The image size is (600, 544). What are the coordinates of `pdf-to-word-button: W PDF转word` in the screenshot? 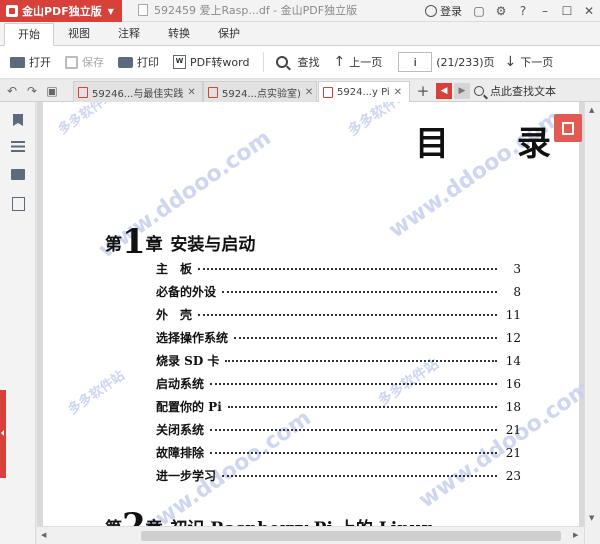 It's located at (211, 62).